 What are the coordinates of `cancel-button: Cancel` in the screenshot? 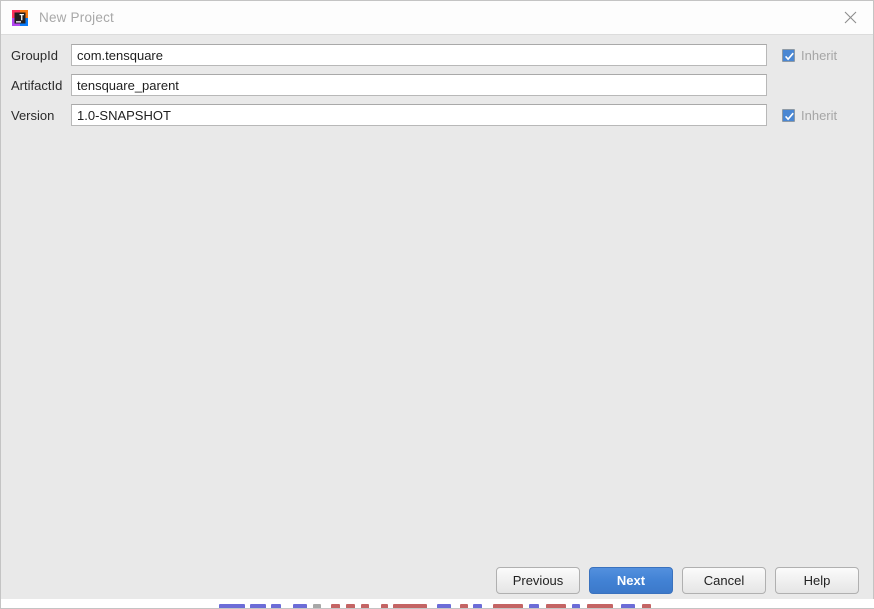 It's located at (724, 580).